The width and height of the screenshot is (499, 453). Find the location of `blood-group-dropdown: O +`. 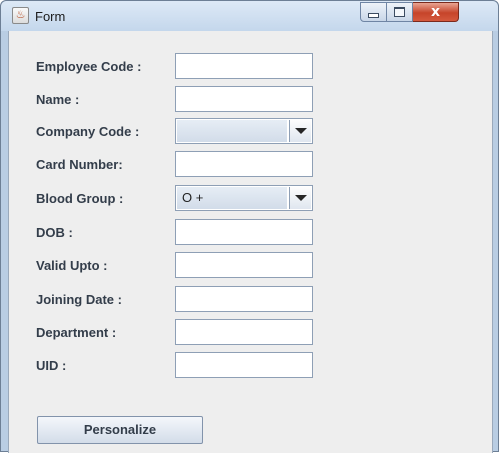

blood-group-dropdown: O + is located at coordinates (244, 198).